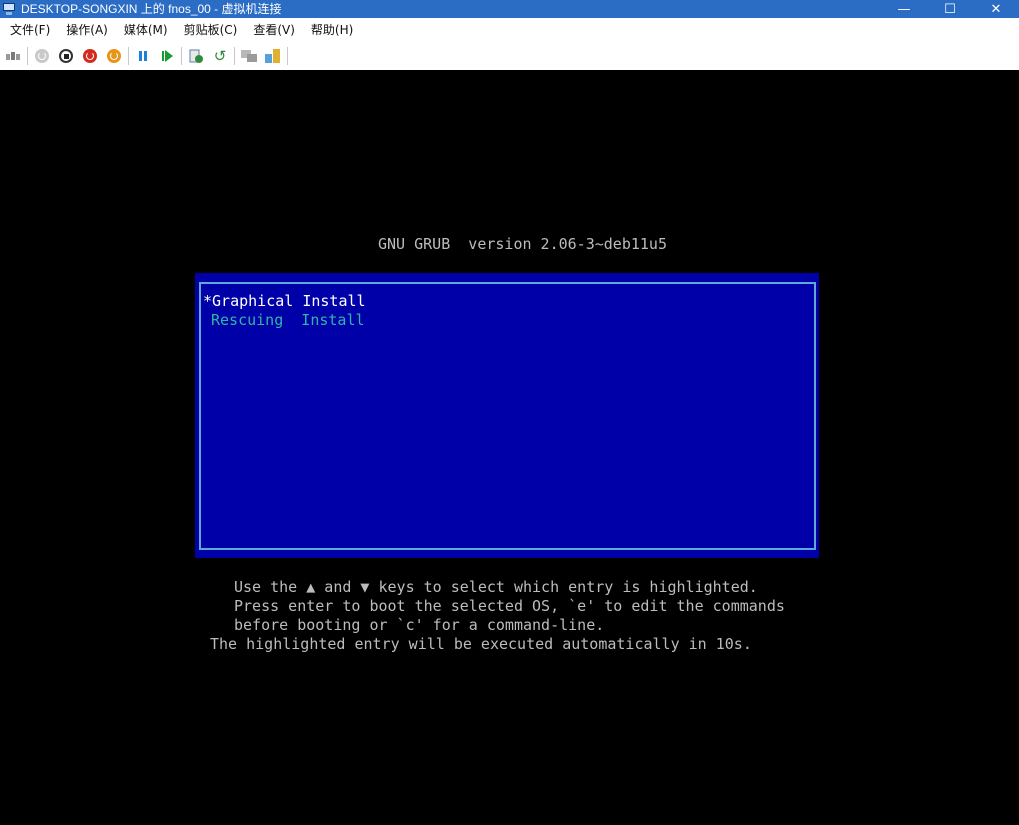  Describe the element at coordinates (66, 56) in the screenshot. I see `turn-off-icon` at that location.